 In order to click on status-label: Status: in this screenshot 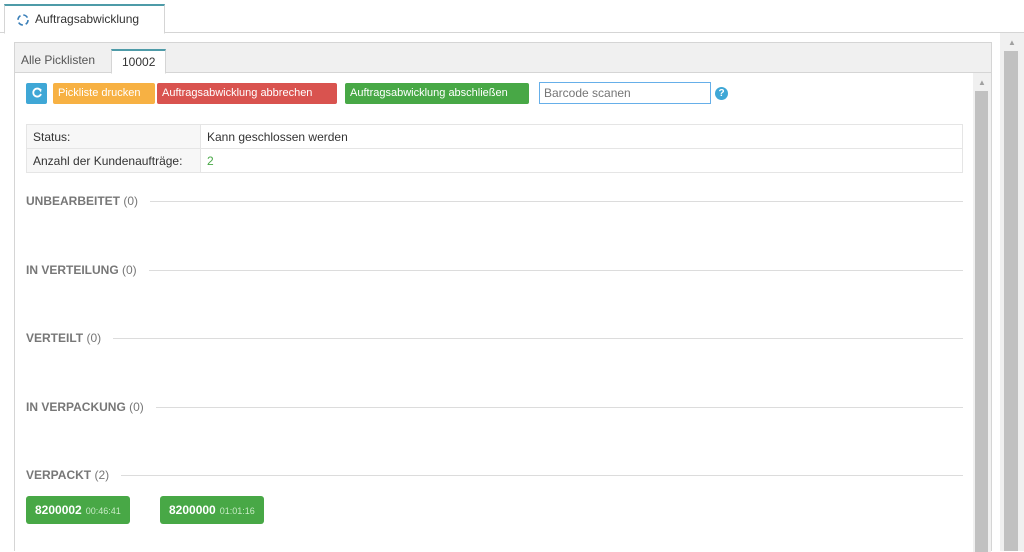, I will do `click(113, 136)`.